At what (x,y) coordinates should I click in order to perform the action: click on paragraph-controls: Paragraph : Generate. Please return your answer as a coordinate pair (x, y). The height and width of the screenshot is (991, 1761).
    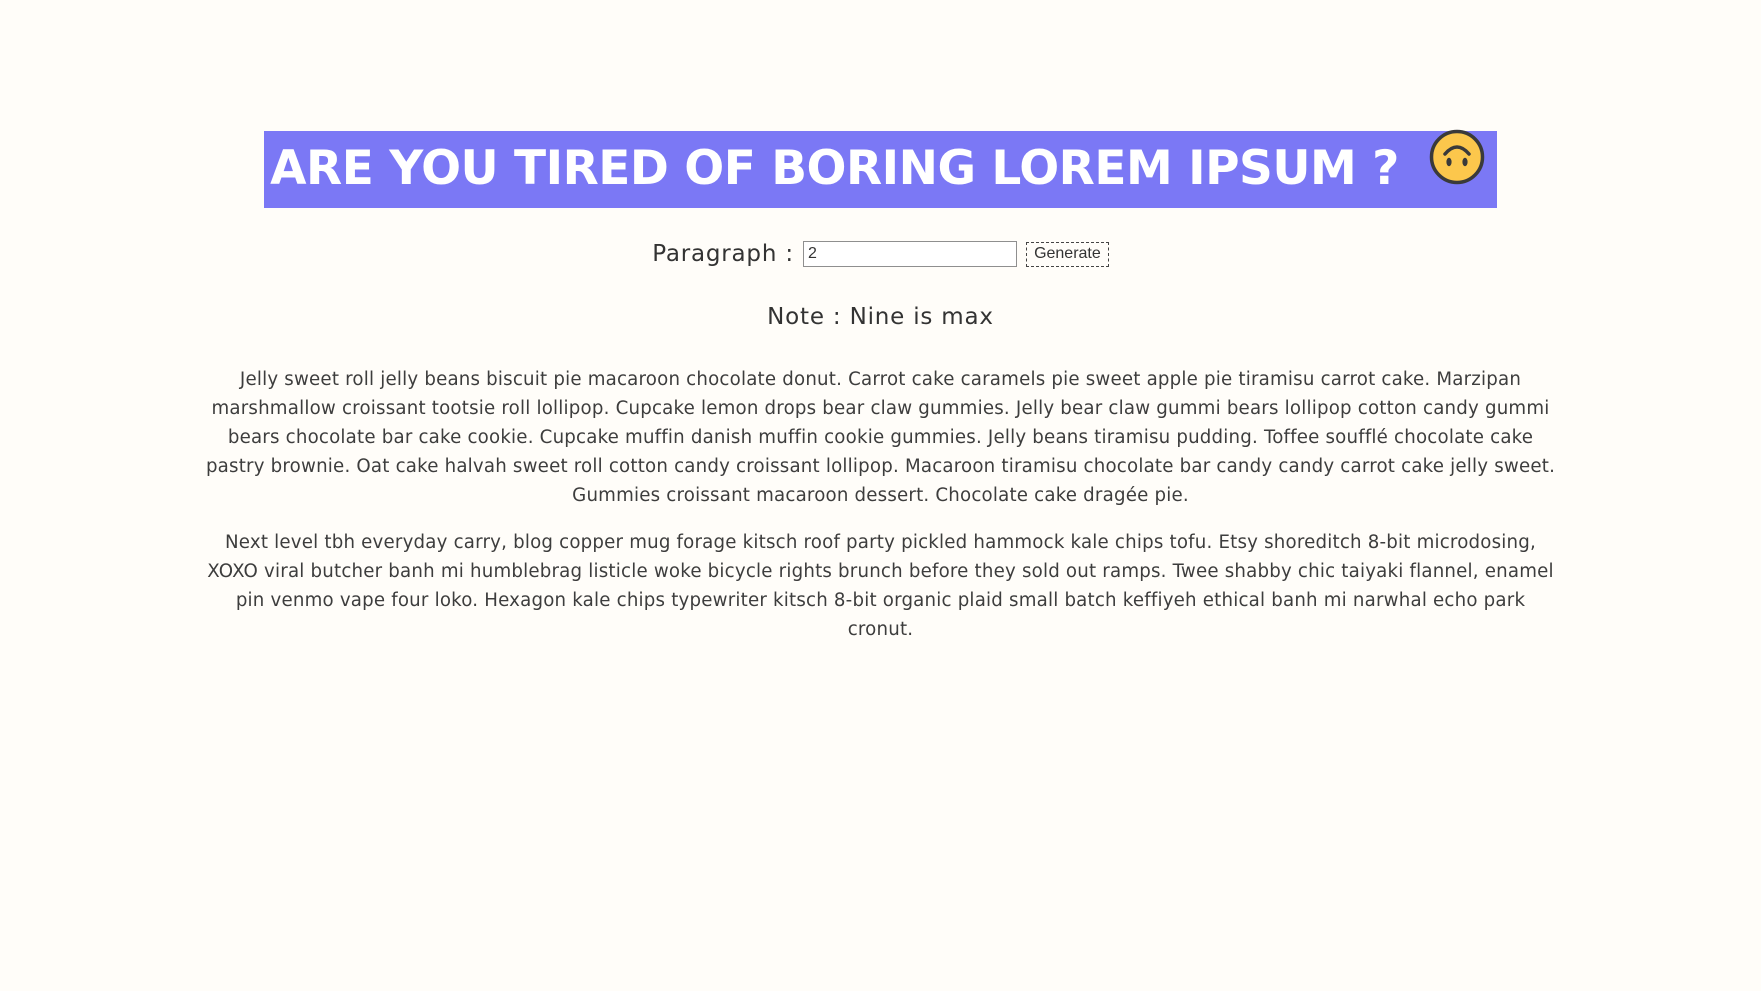
    Looking at the image, I should click on (880, 254).